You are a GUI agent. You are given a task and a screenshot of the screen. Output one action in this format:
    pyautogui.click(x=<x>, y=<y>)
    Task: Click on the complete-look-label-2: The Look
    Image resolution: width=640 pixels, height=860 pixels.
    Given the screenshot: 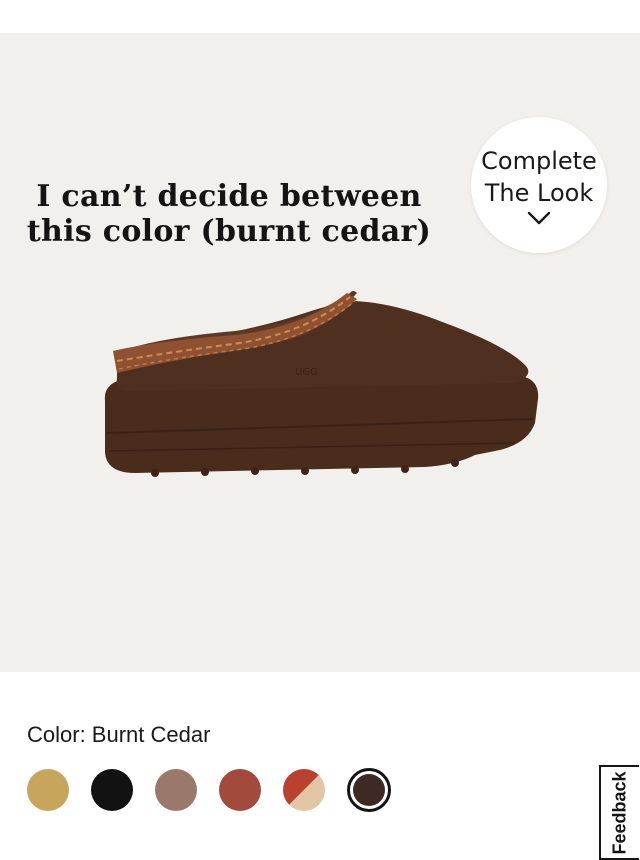 What is the action you would take?
    pyautogui.click(x=539, y=193)
    